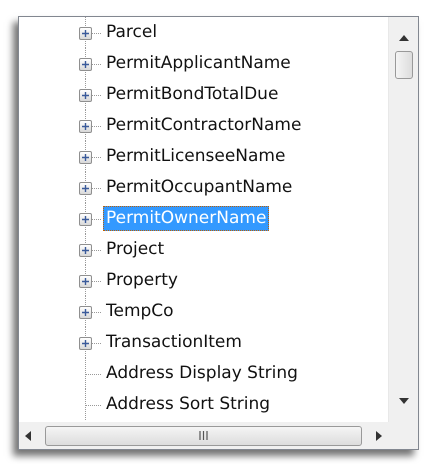 Image resolution: width=427 pixels, height=464 pixels. What do you see at coordinates (135, 249) in the screenshot?
I see `tree-item: Project` at bounding box center [135, 249].